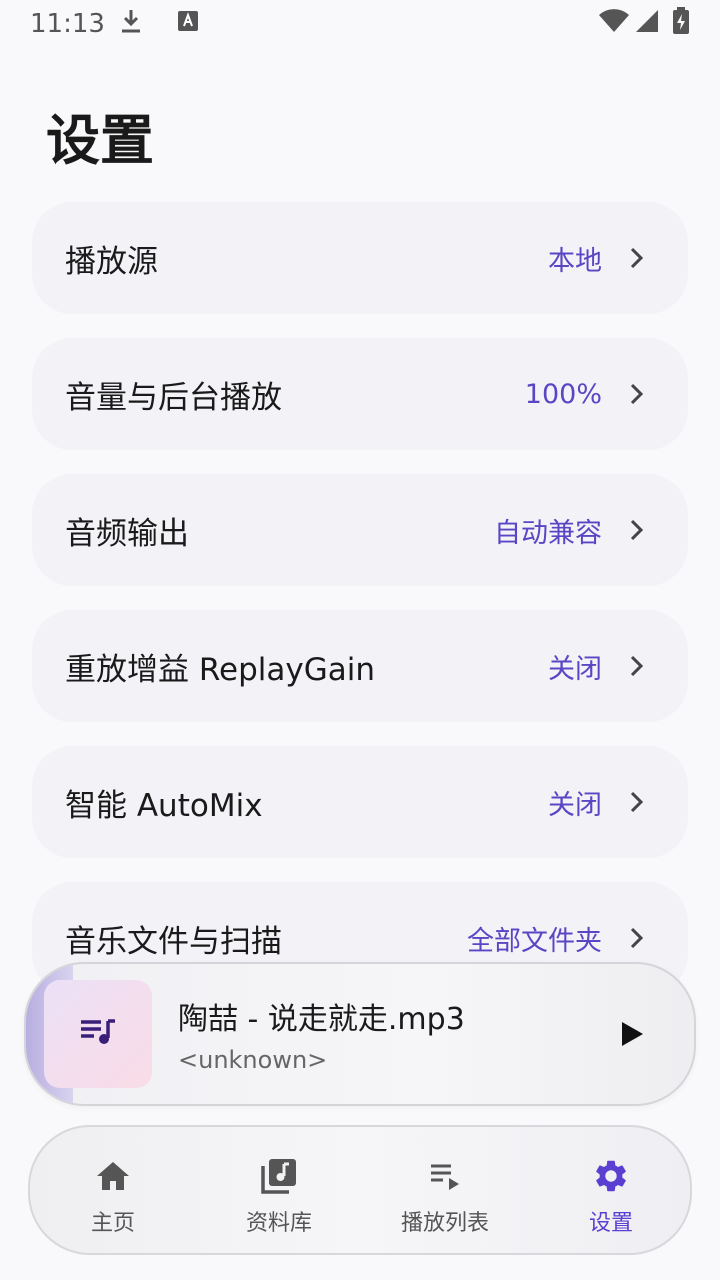 This screenshot has width=720, height=1280. Describe the element at coordinates (113, 1176) in the screenshot. I see `home-icon` at that location.